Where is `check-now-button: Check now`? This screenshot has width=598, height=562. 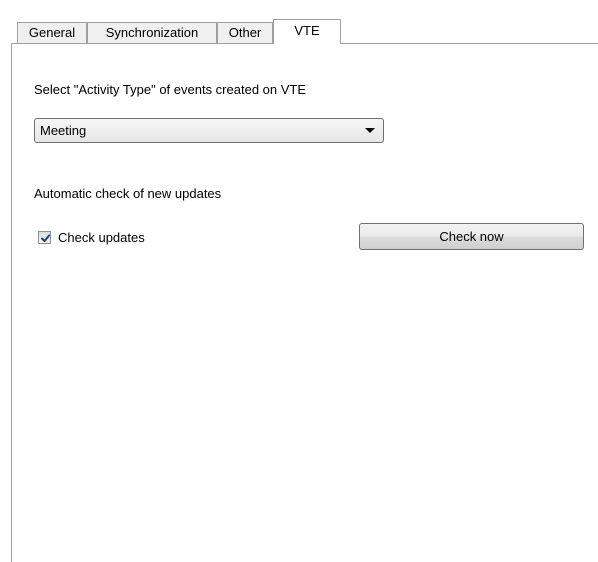
check-now-button: Check now is located at coordinates (471, 236).